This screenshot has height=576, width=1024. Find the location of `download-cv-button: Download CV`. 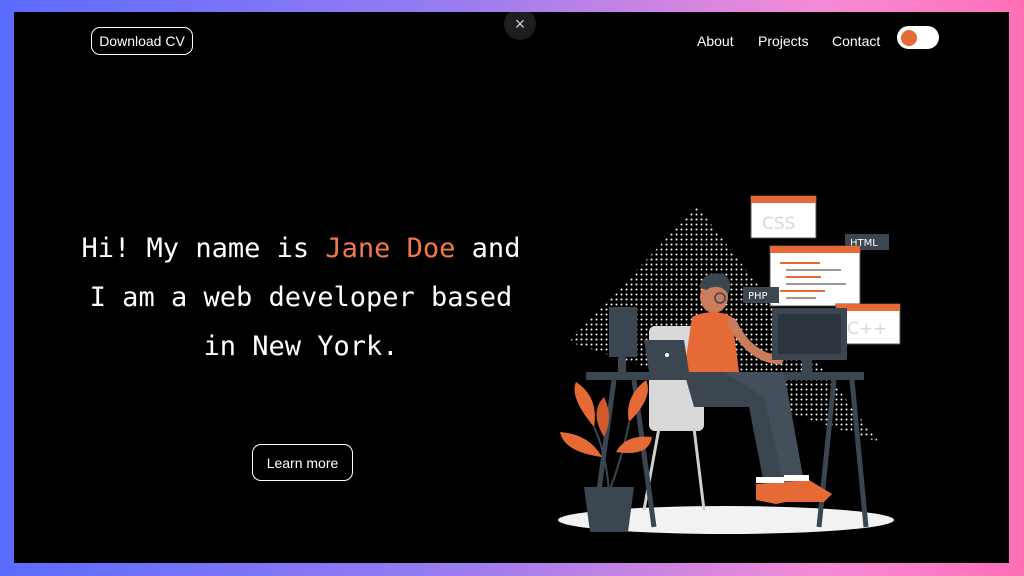

download-cv-button: Download CV is located at coordinates (142, 41).